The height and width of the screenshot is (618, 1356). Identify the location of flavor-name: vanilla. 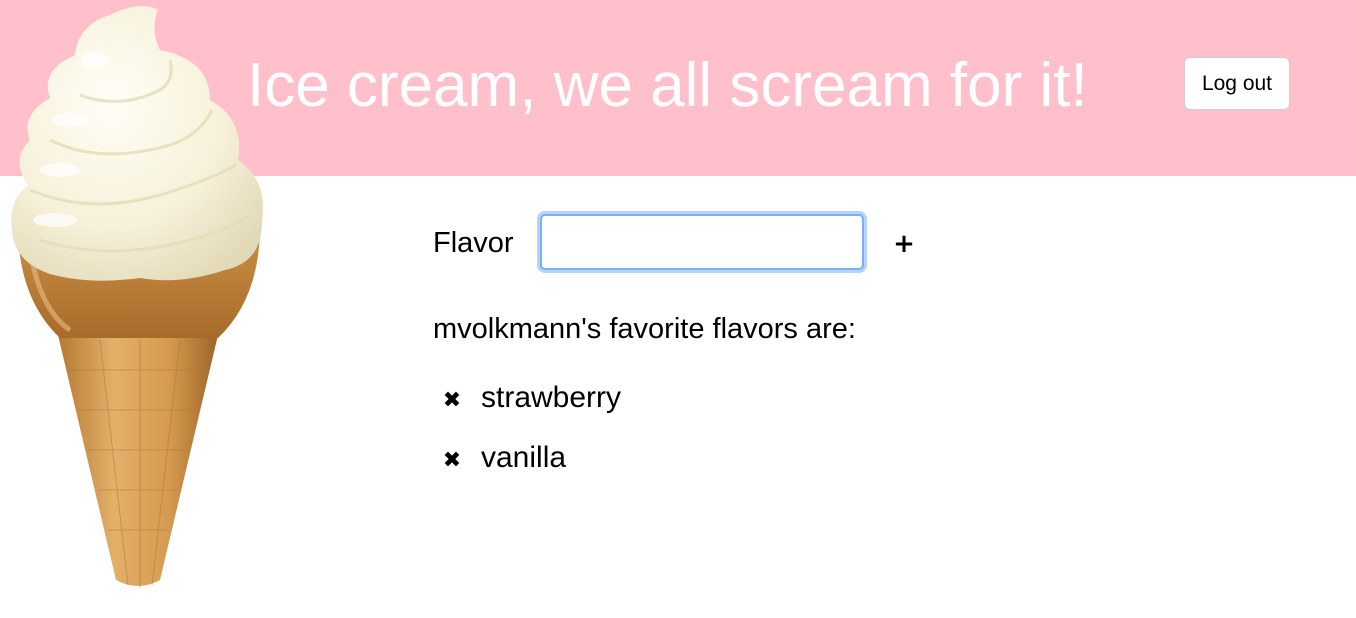
(524, 457).